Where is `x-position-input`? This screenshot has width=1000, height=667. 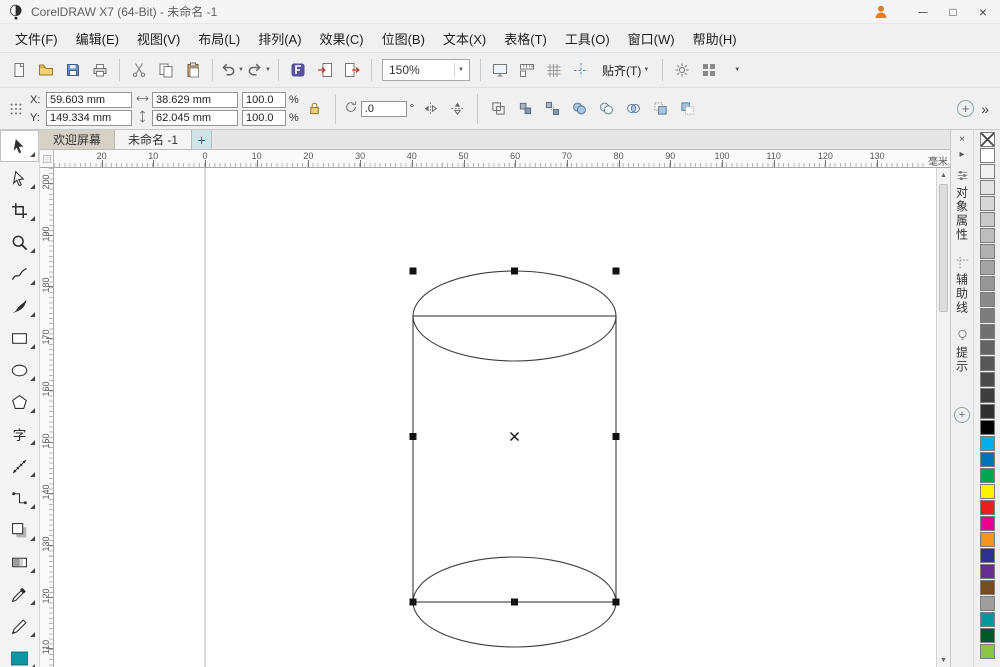 x-position-input is located at coordinates (89, 99).